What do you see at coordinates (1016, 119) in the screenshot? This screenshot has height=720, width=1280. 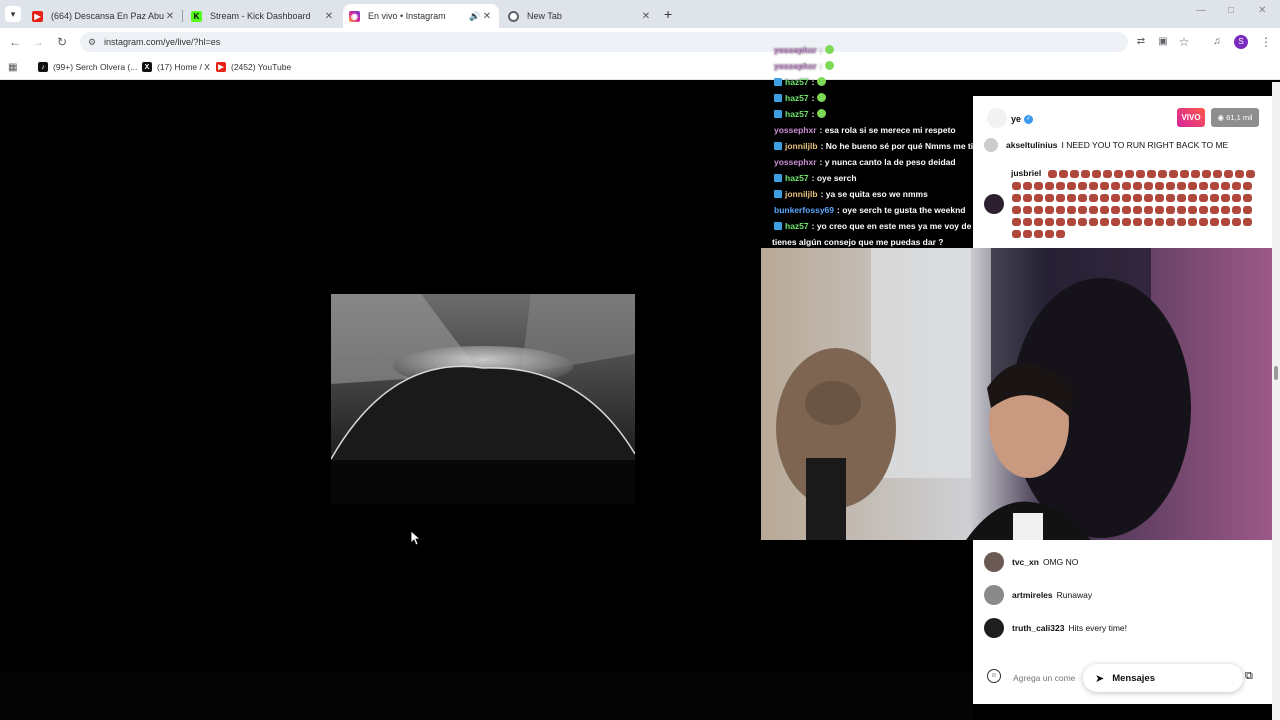 I see `username: ye` at bounding box center [1016, 119].